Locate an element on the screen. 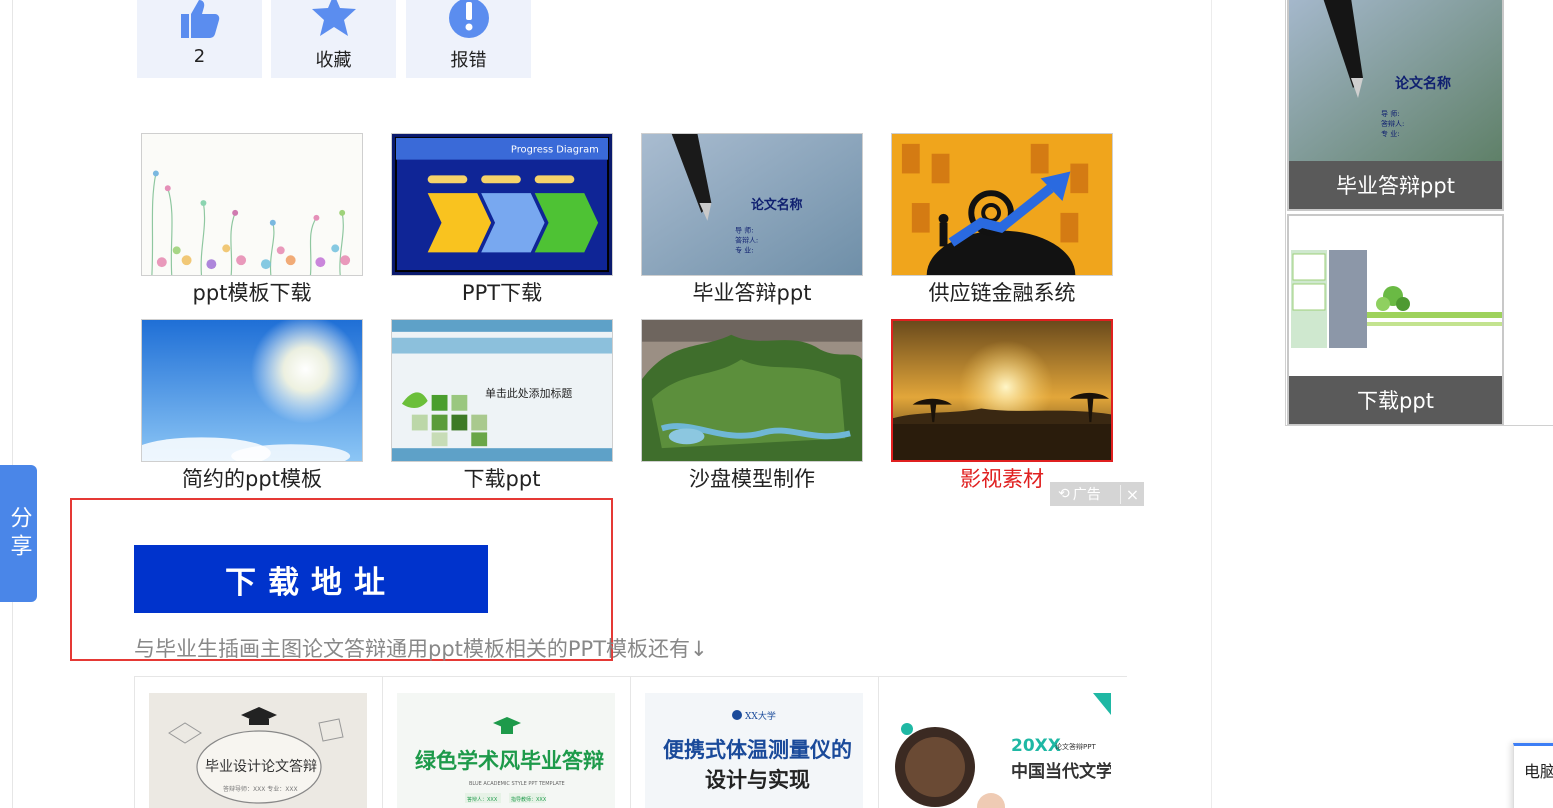  svg-text: 便携式体温测量仪的 is located at coordinates (757, 750).